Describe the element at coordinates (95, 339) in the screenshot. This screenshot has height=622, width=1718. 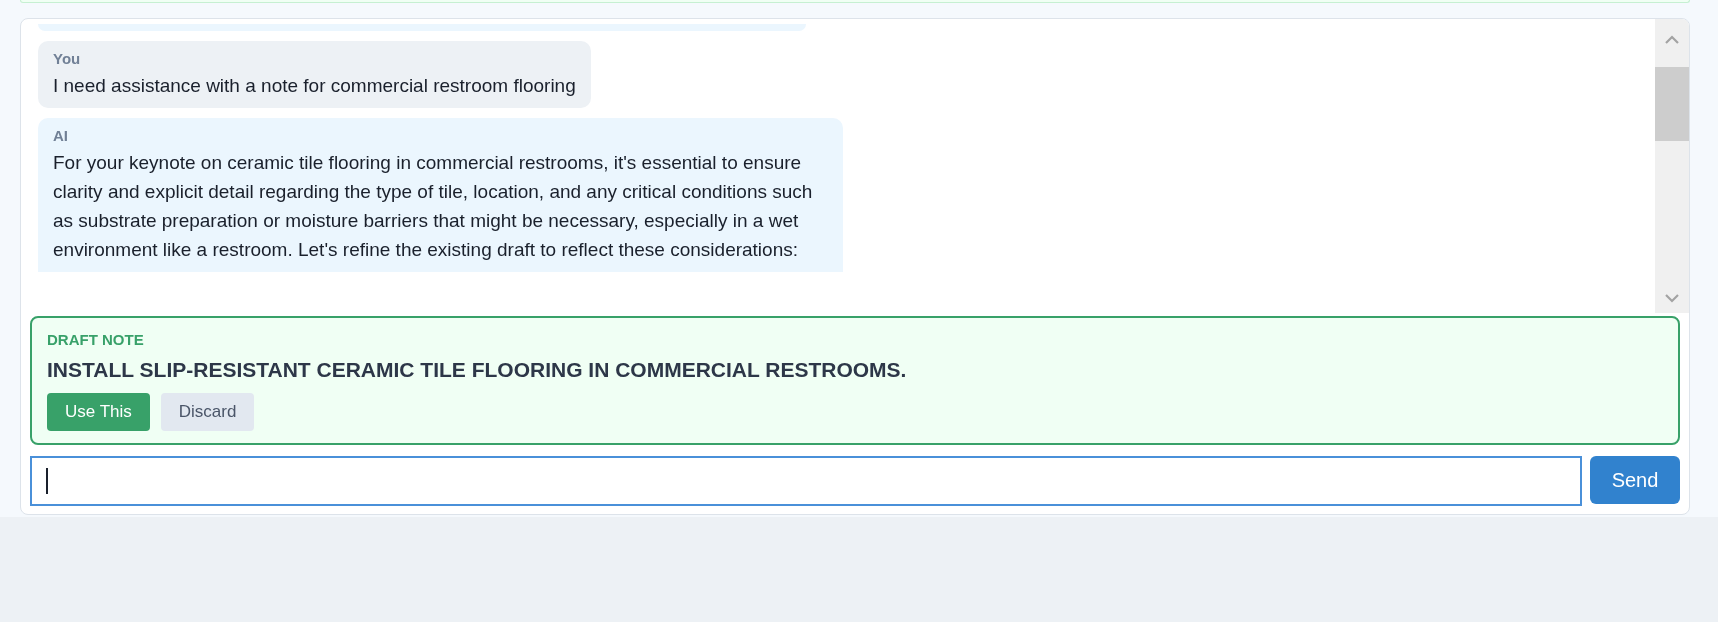
I see `draft-label: DRAFT NOTE` at that location.